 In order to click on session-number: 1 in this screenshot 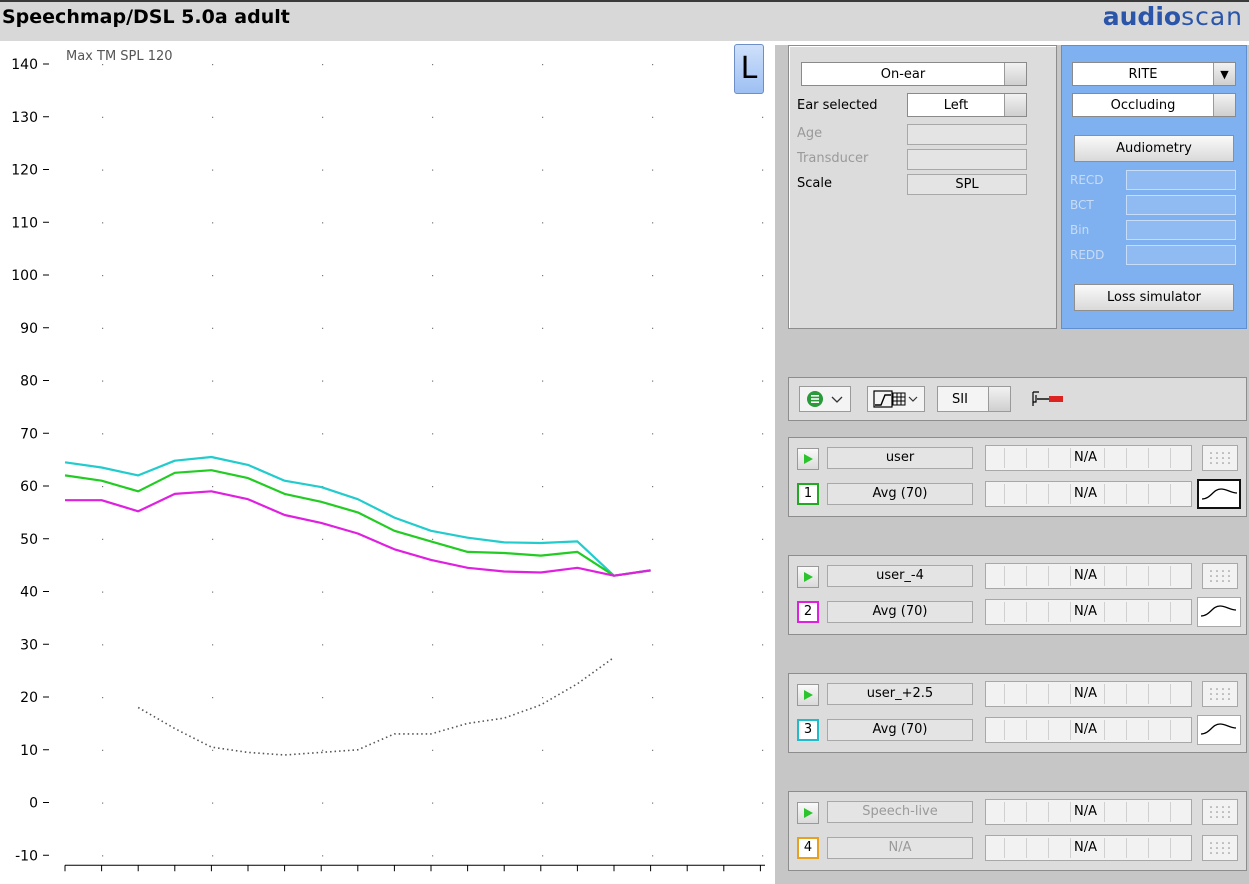, I will do `click(808, 494)`.